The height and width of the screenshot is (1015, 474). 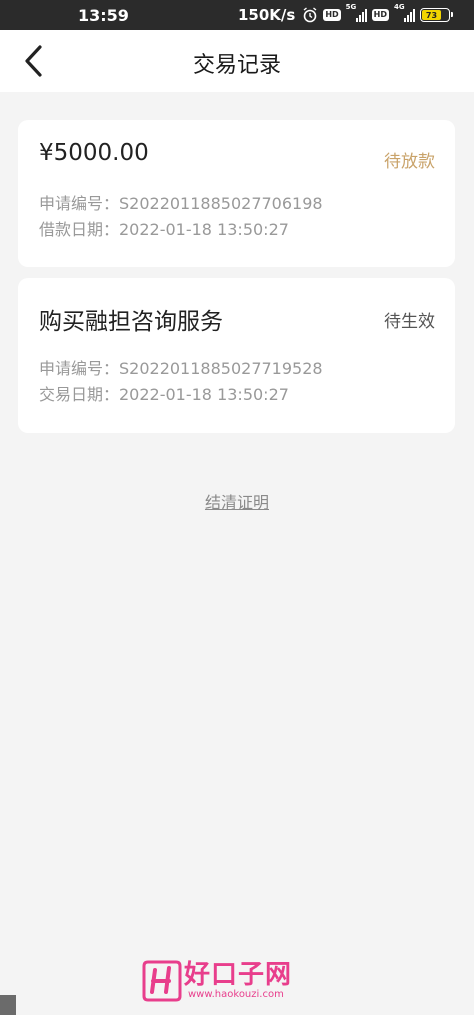 What do you see at coordinates (181, 203) in the screenshot?
I see `record-application-no: 申请编号：S2022011885027706198` at bounding box center [181, 203].